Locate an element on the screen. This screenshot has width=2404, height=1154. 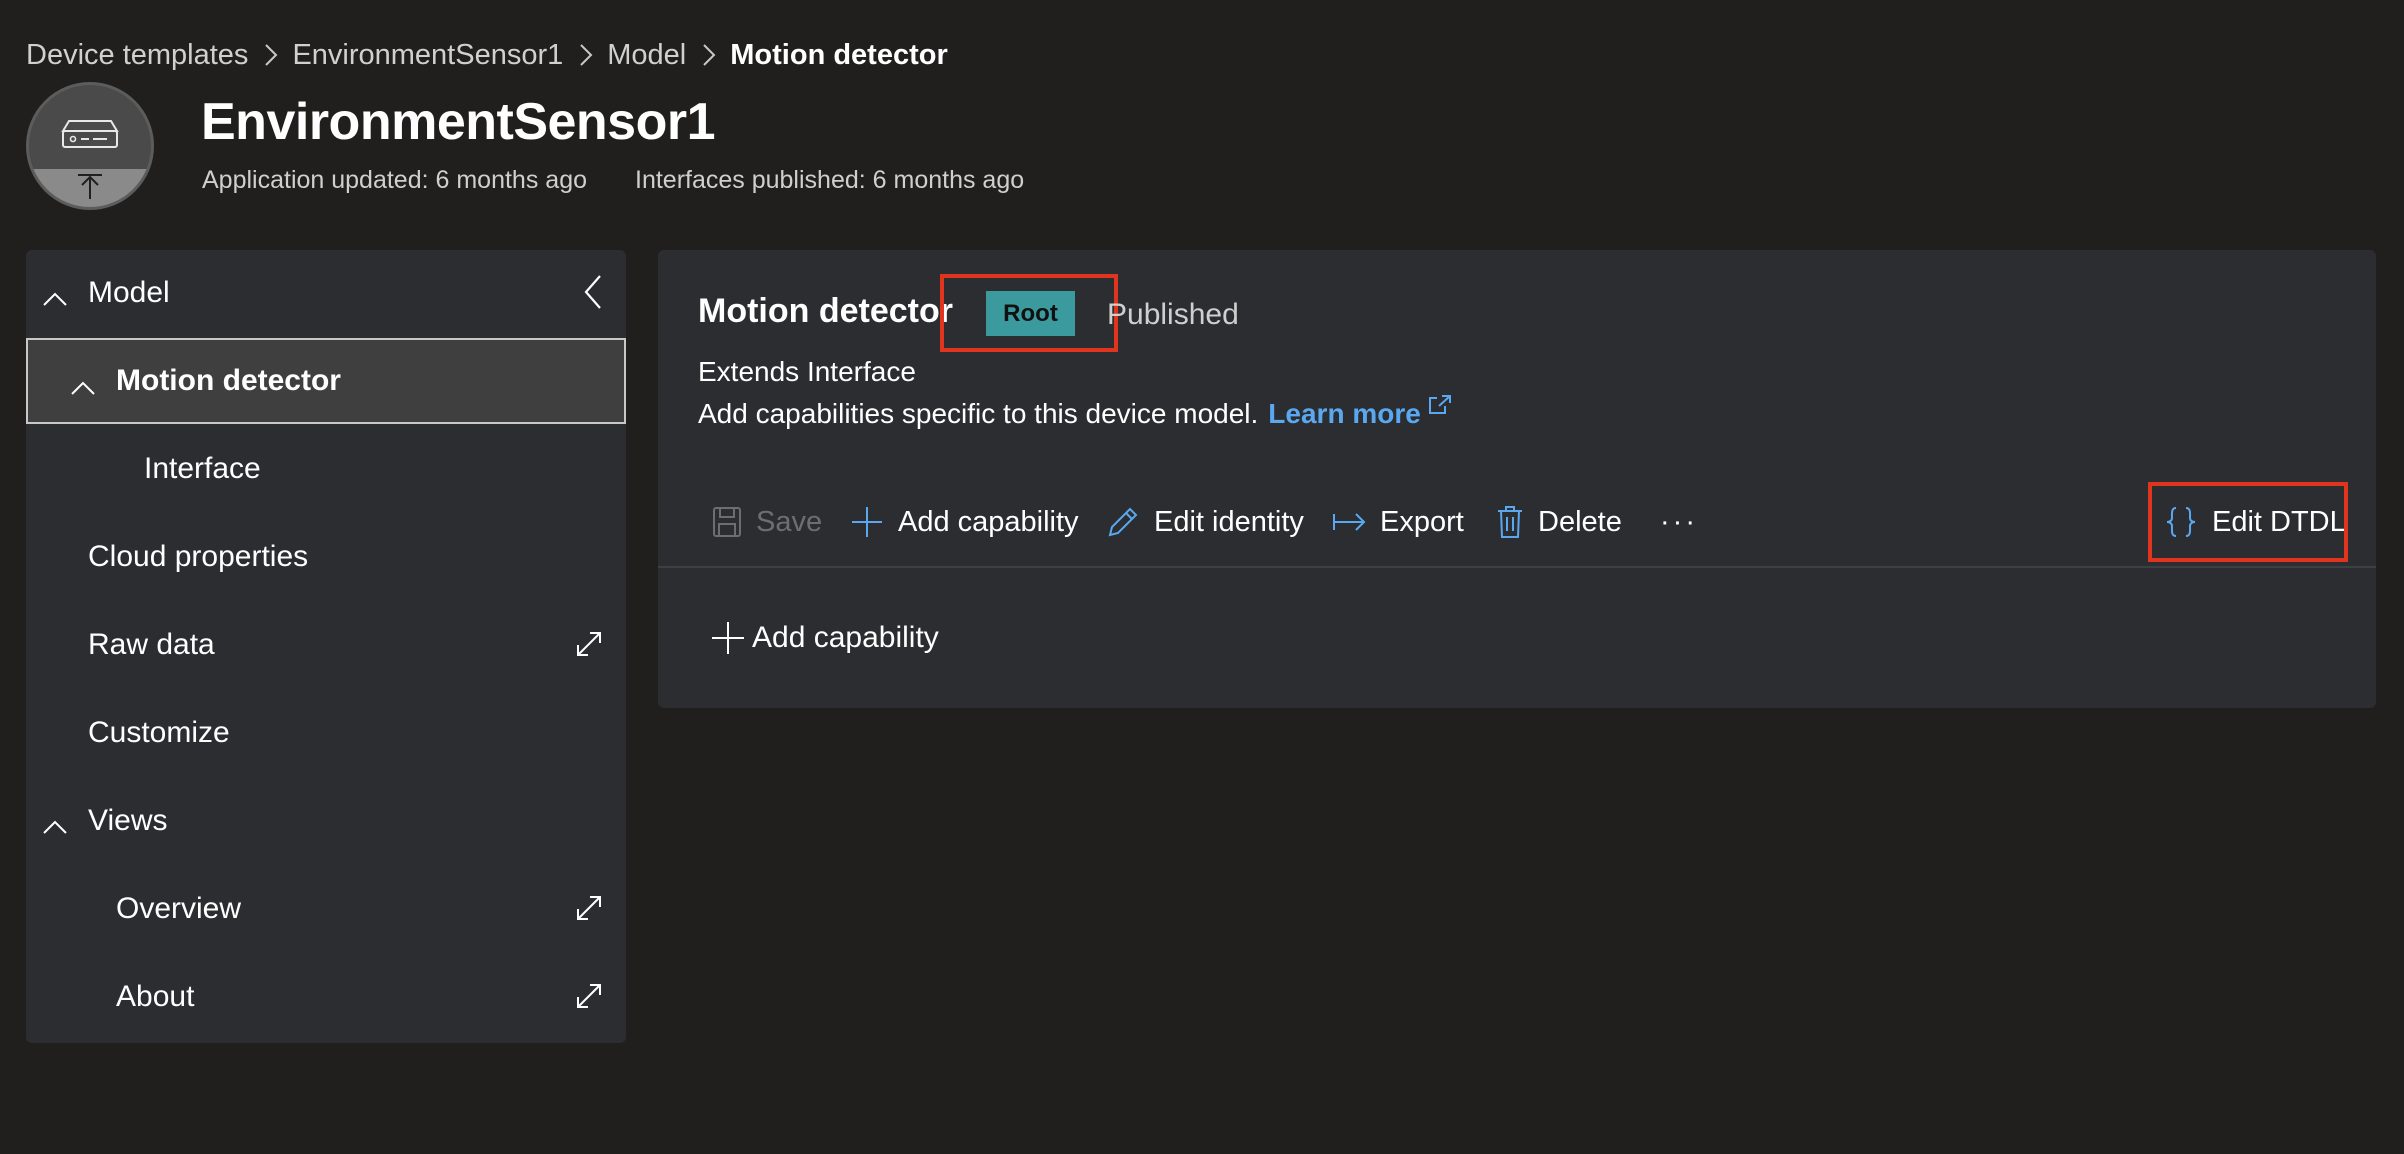
add-capability-label: Add capability is located at coordinates (988, 521).